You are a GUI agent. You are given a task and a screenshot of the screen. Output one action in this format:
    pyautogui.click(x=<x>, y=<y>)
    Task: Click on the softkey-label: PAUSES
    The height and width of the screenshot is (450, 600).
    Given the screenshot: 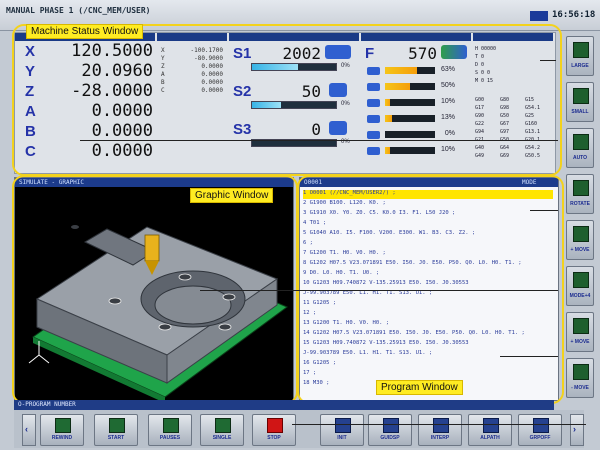 What is the action you would take?
    pyautogui.click(x=170, y=438)
    